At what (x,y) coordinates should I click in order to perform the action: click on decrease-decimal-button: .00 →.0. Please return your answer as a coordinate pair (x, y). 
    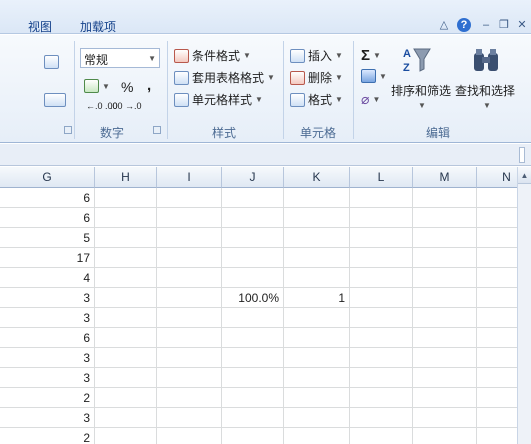
    Looking at the image, I should click on (126, 106).